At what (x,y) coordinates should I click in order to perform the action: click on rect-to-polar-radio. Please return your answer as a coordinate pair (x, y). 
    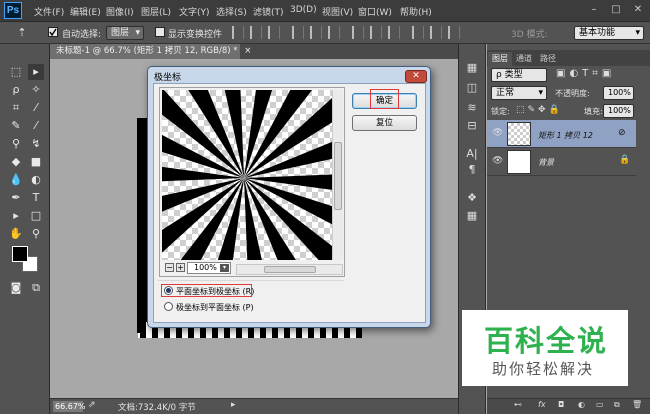
    Looking at the image, I should click on (168, 290).